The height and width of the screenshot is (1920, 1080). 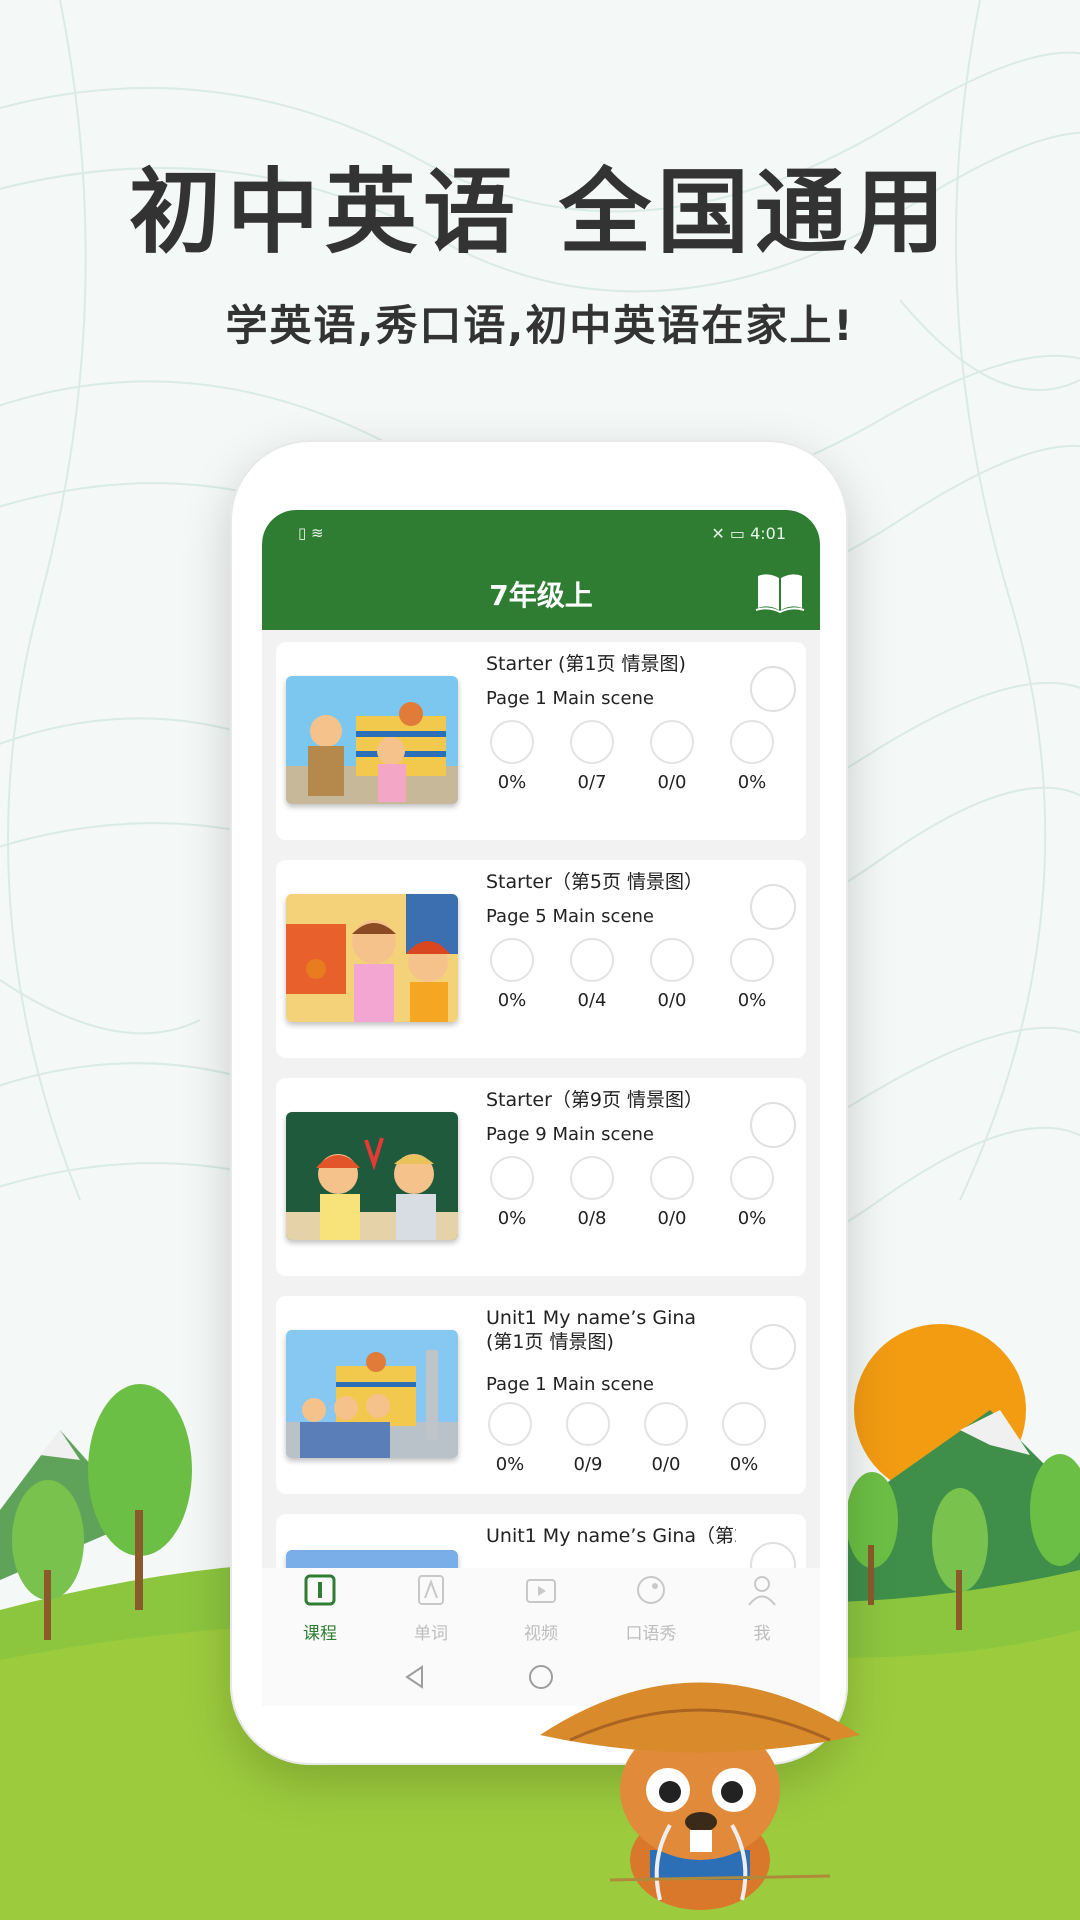 What do you see at coordinates (431, 1590) in the screenshot?
I see `word-tab-icon` at bounding box center [431, 1590].